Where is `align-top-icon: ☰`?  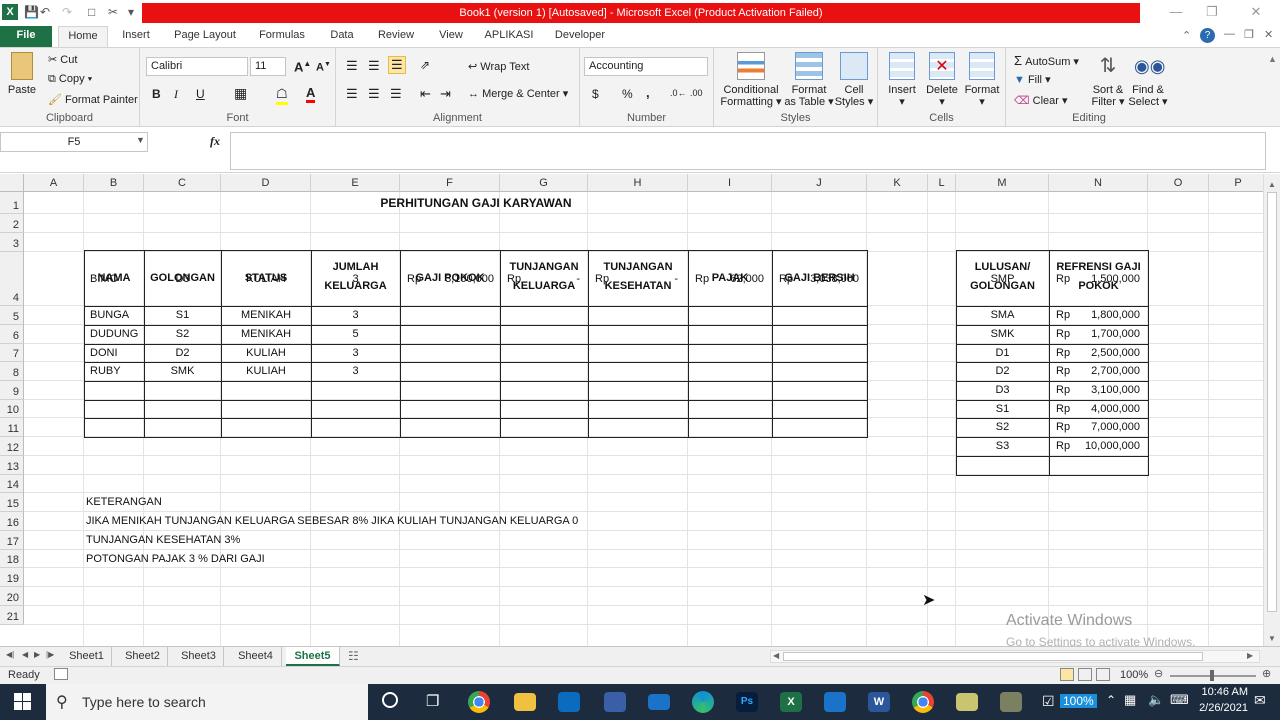
align-top-icon: ☰ is located at coordinates (352, 66).